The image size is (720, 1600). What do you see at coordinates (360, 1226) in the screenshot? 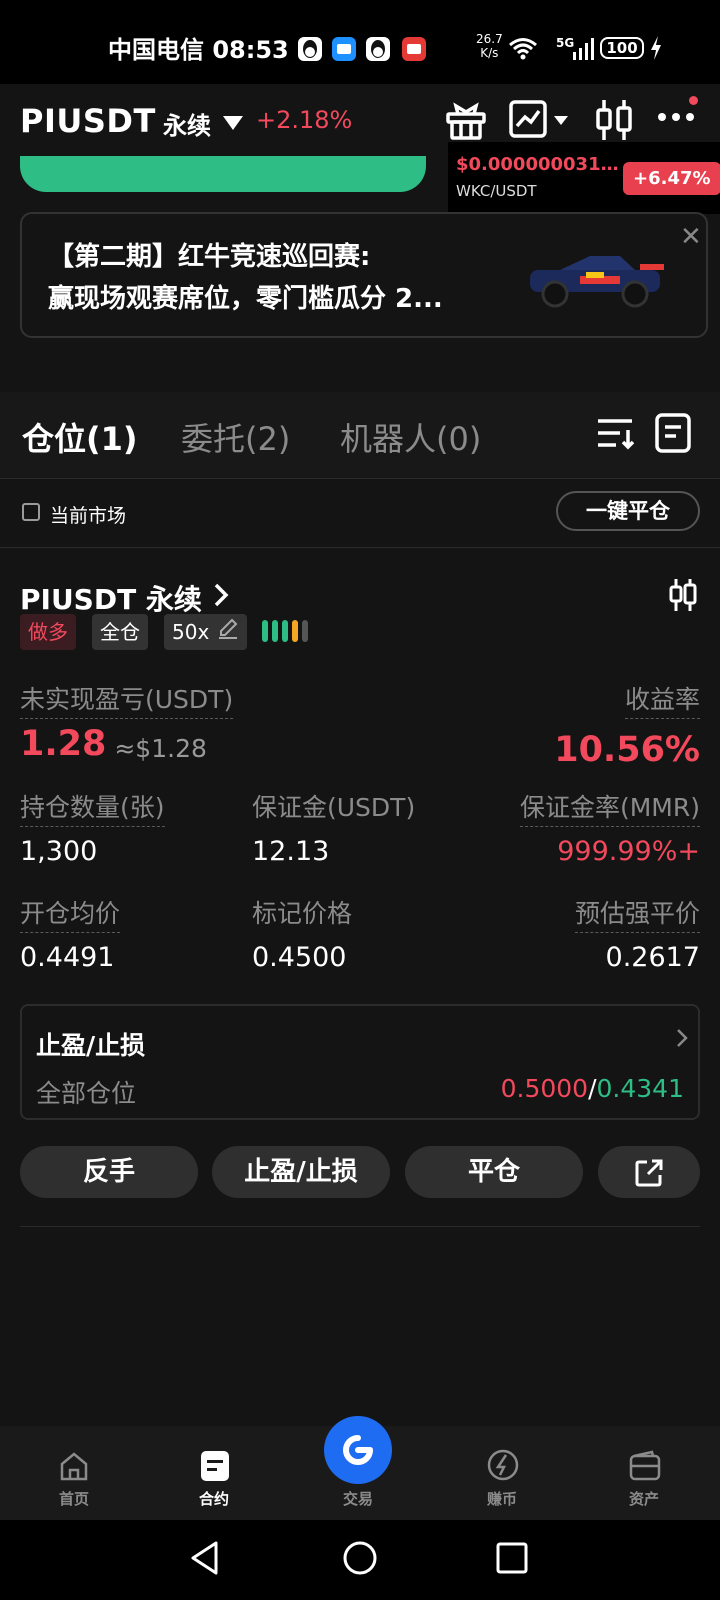
I see `divider` at bounding box center [360, 1226].